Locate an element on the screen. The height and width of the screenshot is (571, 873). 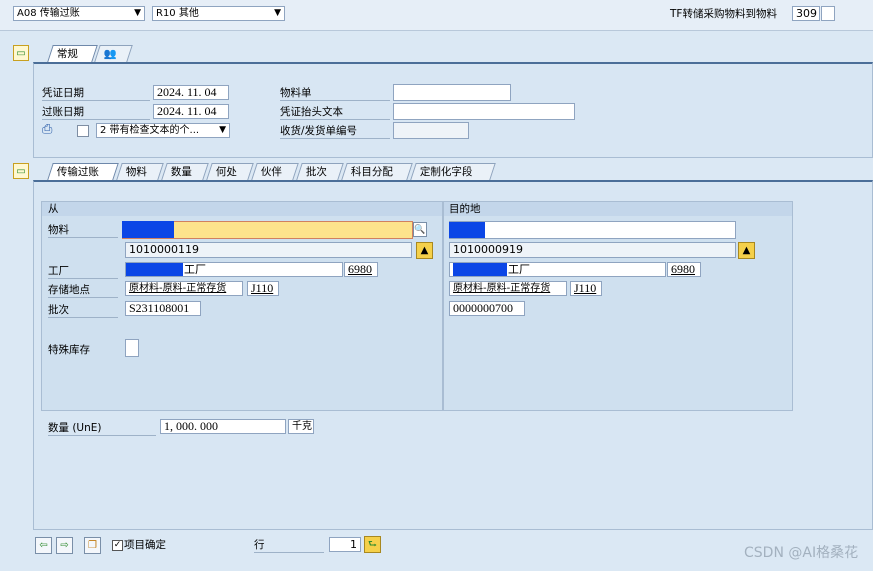
to-material-image-icon: ▲ is located at coordinates (746, 250).